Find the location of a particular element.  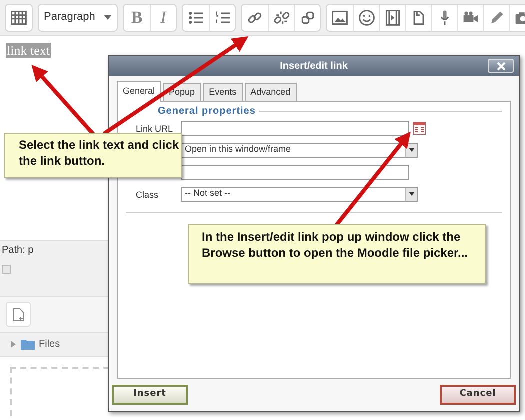

close-button is located at coordinates (501, 66).